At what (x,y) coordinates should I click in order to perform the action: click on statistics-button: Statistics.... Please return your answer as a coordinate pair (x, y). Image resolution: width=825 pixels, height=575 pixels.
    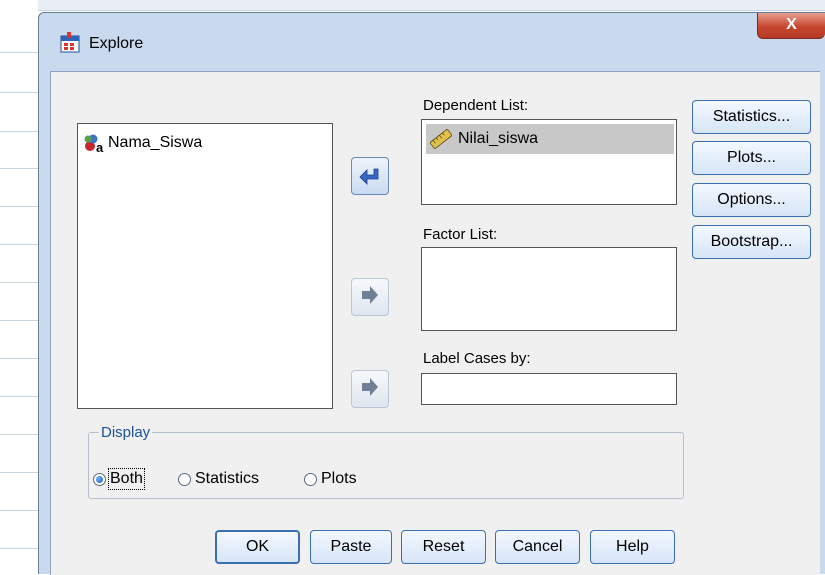
    Looking at the image, I should click on (751, 117).